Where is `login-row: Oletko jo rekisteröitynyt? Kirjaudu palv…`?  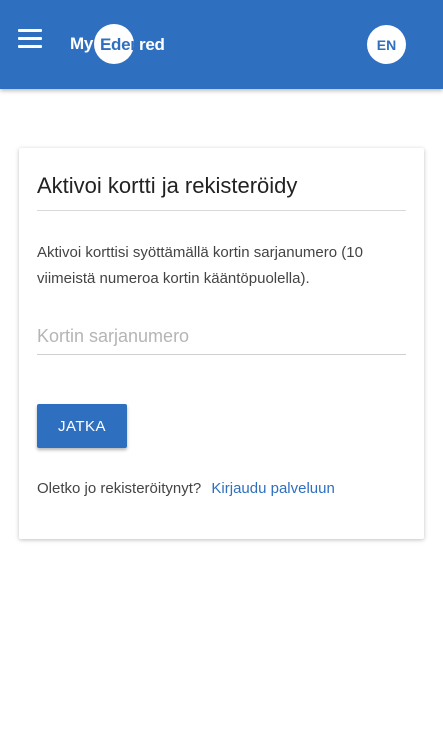
login-row: Oletko jo rekisteröitynyt? Kirjaudu palv… is located at coordinates (186, 488).